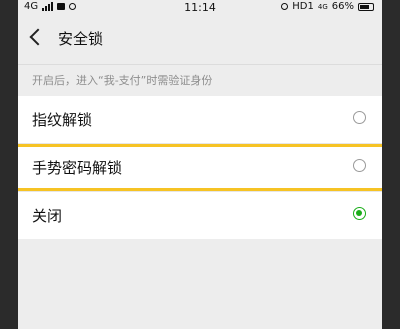  What do you see at coordinates (366, 6) in the screenshot?
I see `battery-icon` at bounding box center [366, 6].